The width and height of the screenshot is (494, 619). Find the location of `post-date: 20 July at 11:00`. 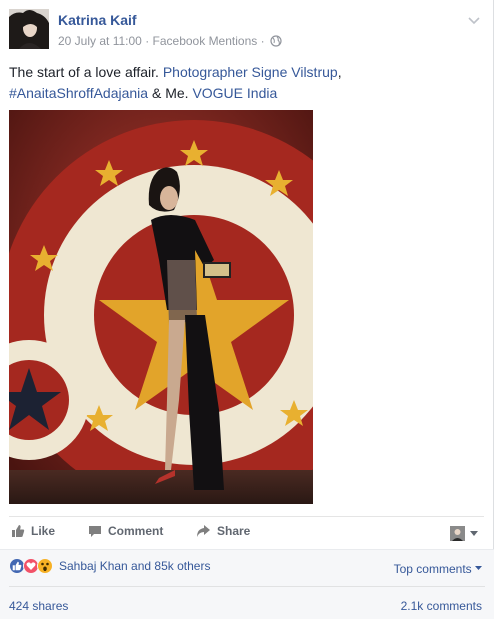

post-date: 20 July at 11:00 is located at coordinates (100, 41).